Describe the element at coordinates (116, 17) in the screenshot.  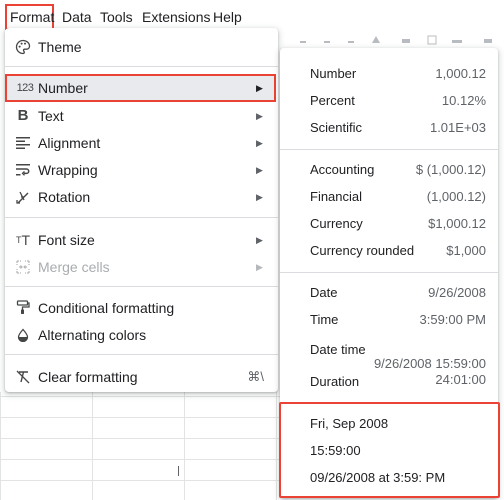
I see `menu-tools: Tools` at that location.